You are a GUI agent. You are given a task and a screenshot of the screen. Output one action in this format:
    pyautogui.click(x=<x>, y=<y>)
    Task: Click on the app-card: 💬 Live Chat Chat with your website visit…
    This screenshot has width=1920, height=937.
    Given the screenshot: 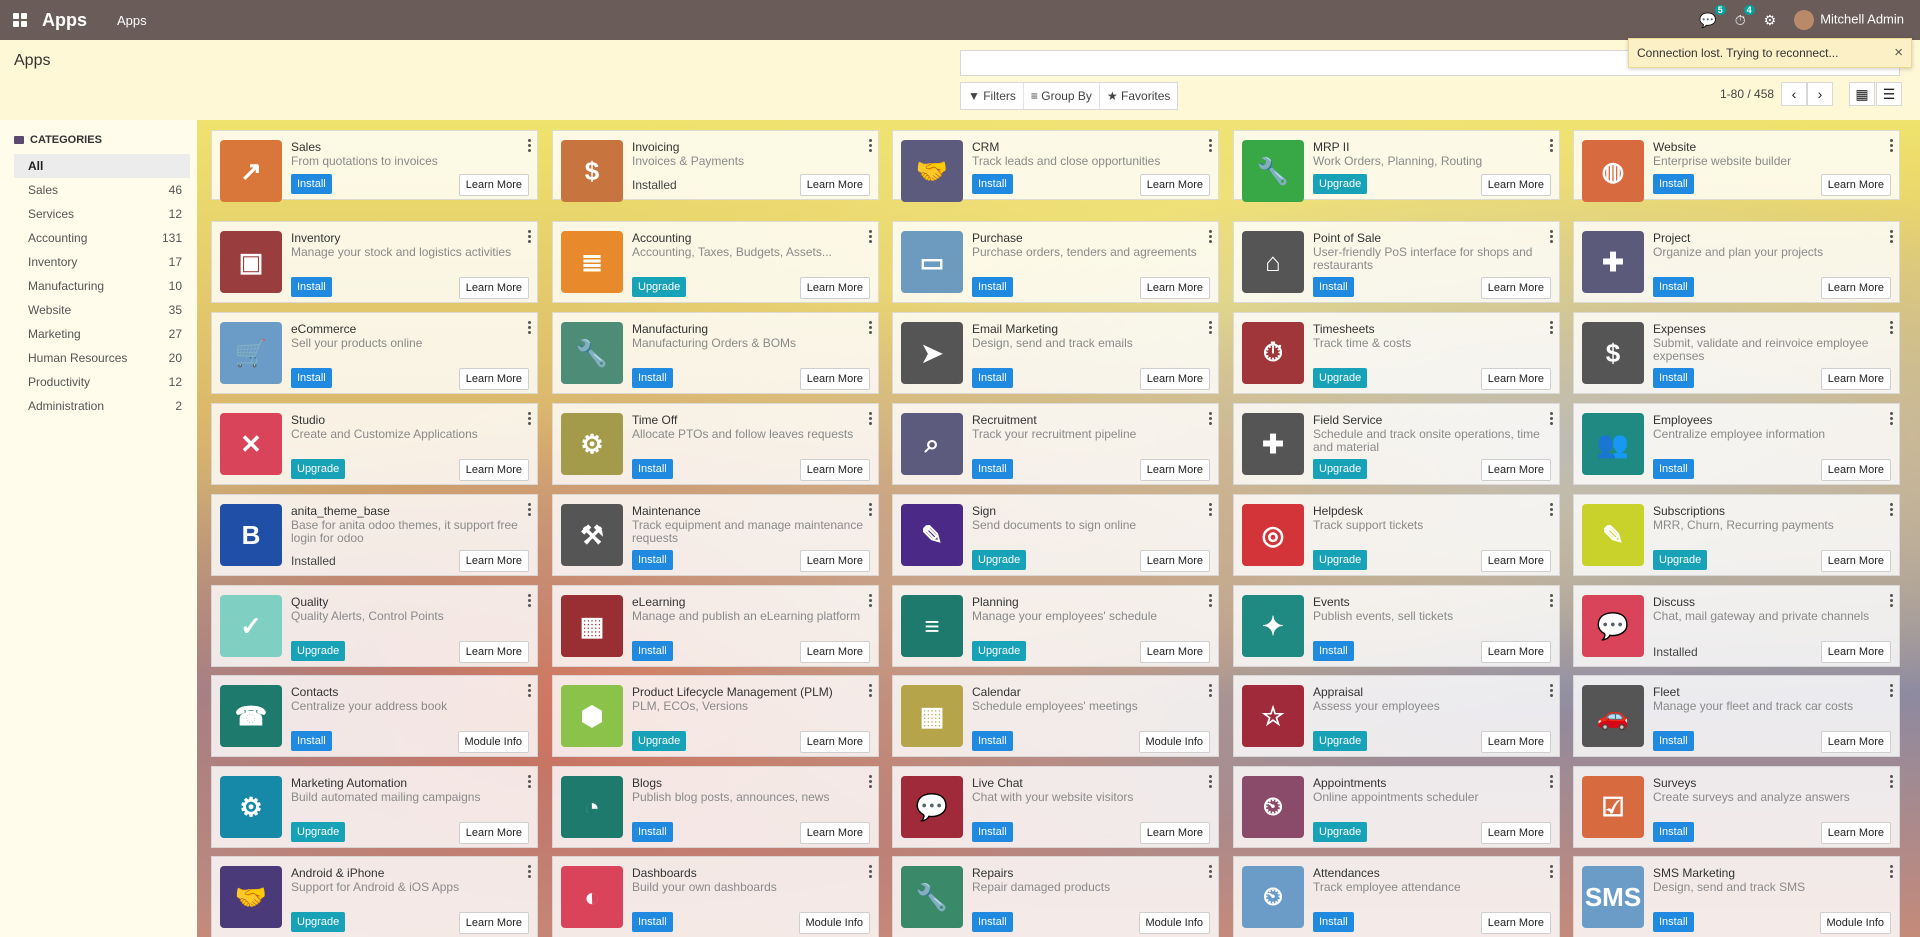 What is the action you would take?
    pyautogui.click(x=1055, y=807)
    